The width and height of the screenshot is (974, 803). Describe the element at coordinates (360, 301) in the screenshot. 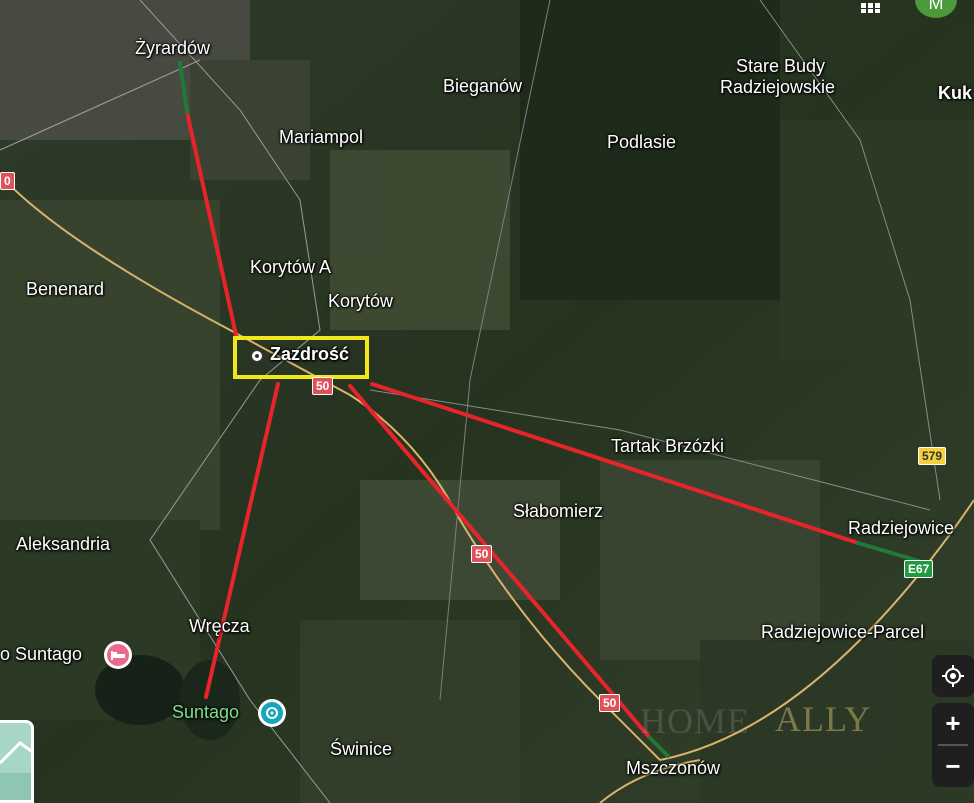

I see `place-korytow: Korytów` at that location.